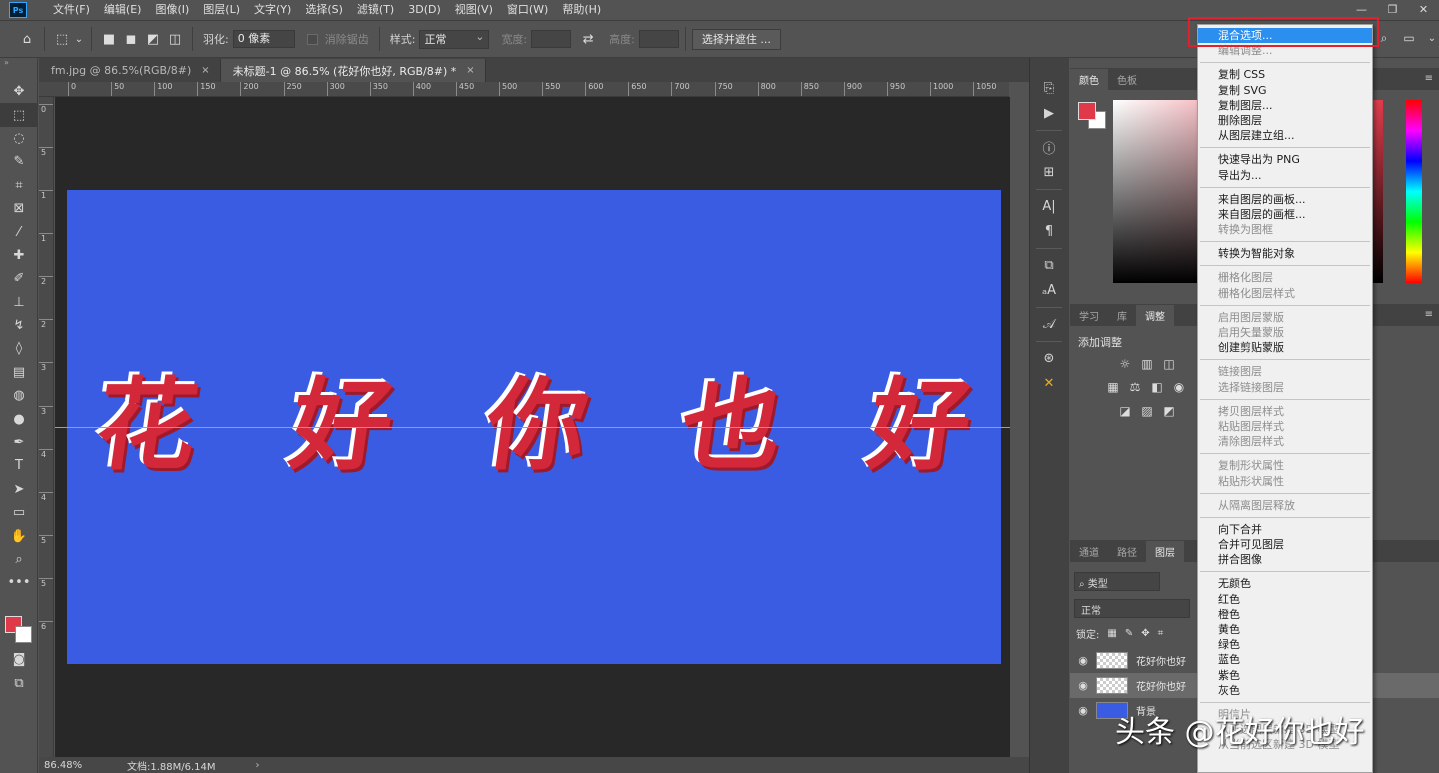  Describe the element at coordinates (1285, 74) in the screenshot. I see `context-menu-item: 复制 CSS` at that location.